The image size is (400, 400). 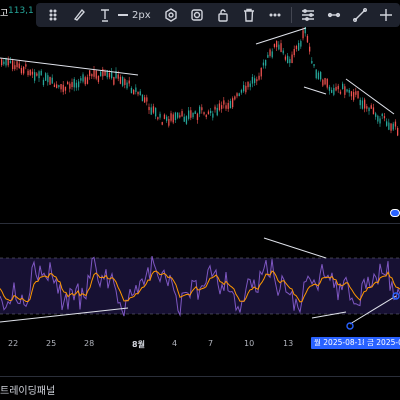 What do you see at coordinates (382, 343) in the screenshot?
I see `date-range-end: 금 2025-08` at bounding box center [382, 343].